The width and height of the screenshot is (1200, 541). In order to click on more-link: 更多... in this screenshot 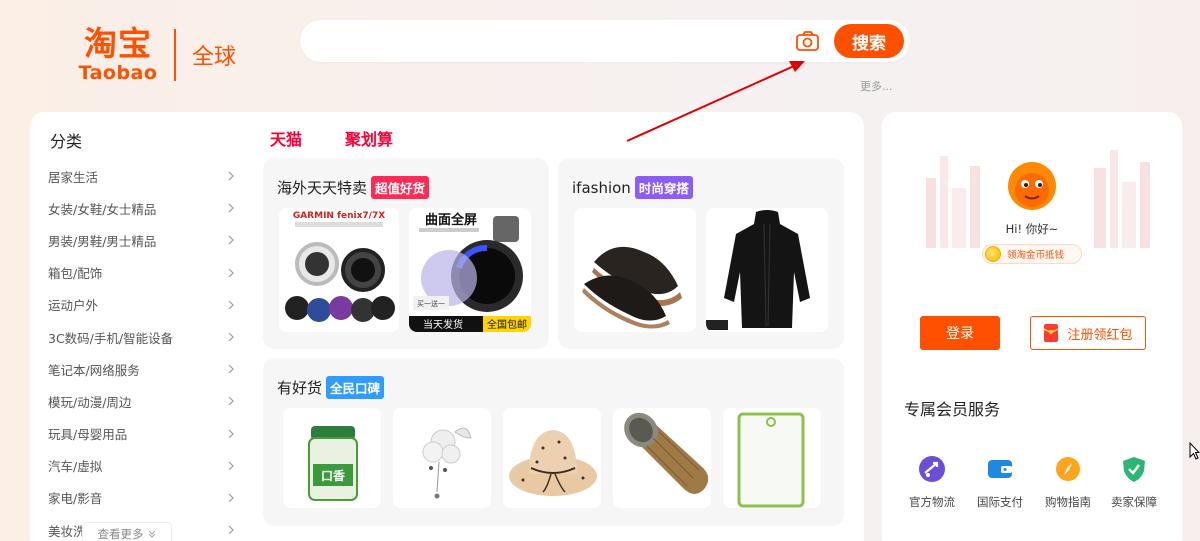, I will do `click(876, 86)`.